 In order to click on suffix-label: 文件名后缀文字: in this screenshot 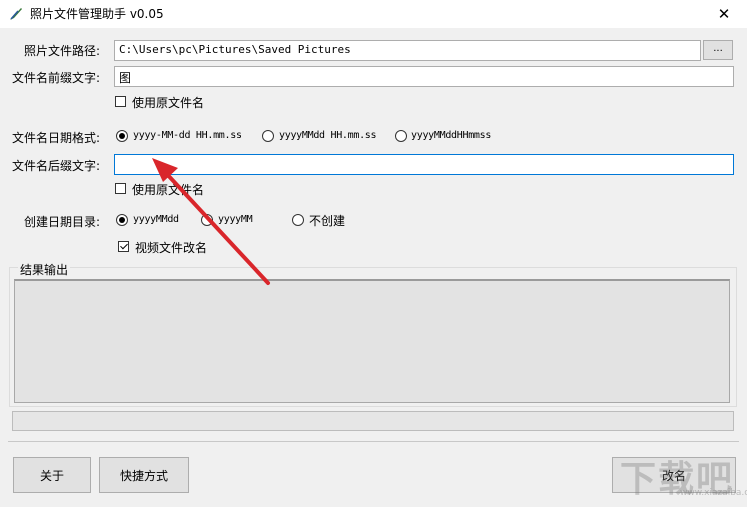, I will do `click(56, 166)`.